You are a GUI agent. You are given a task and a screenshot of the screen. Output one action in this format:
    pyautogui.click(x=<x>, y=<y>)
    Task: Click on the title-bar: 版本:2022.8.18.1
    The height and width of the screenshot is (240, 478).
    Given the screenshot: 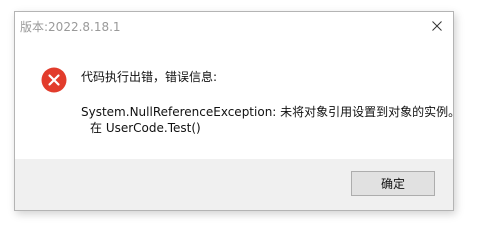 What is the action you would take?
    pyautogui.click(x=234, y=25)
    